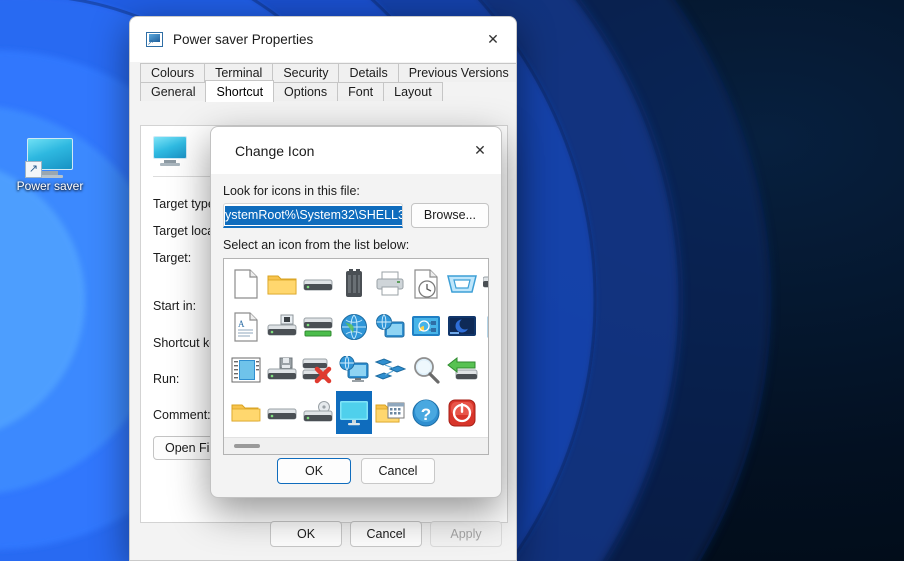  Describe the element at coordinates (306, 91) in the screenshot. I see `tab-options: Options` at that location.